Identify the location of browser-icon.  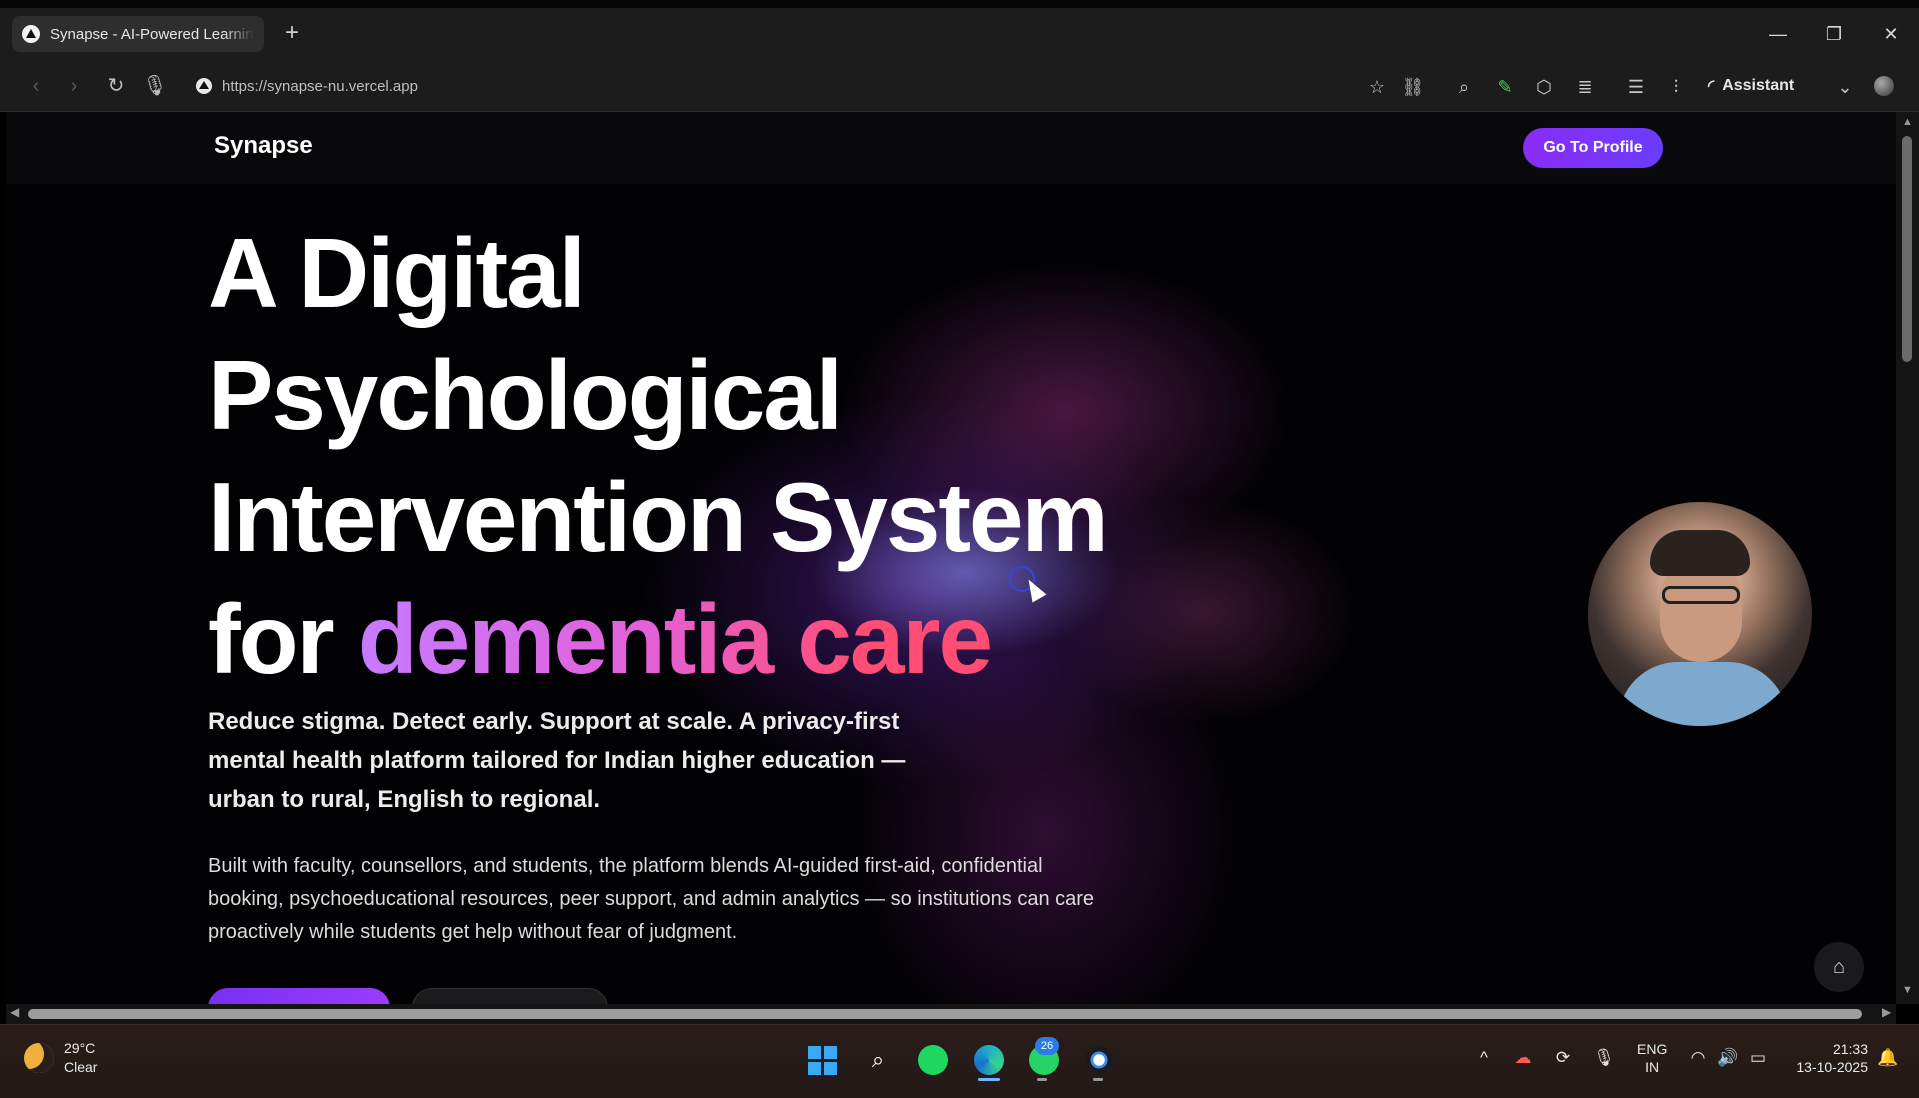
(989, 1060).